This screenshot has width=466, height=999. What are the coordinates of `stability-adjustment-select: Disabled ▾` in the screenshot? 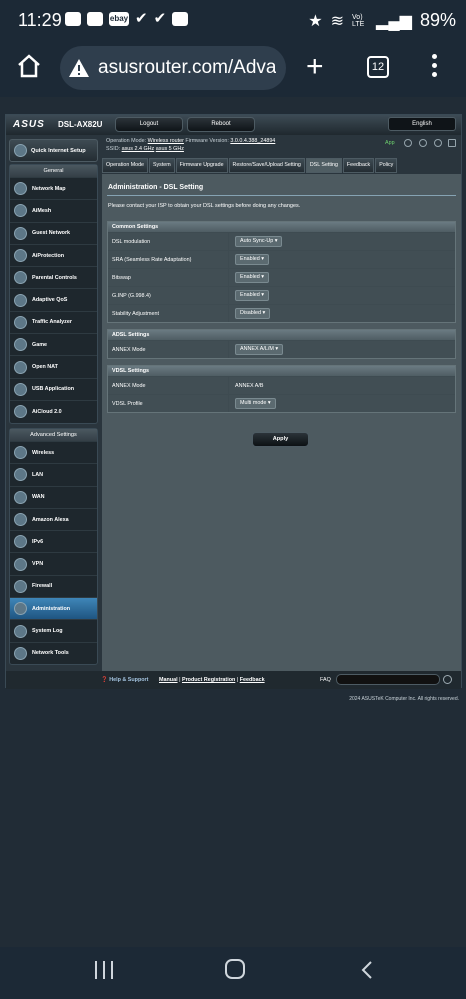 It's located at (253, 313).